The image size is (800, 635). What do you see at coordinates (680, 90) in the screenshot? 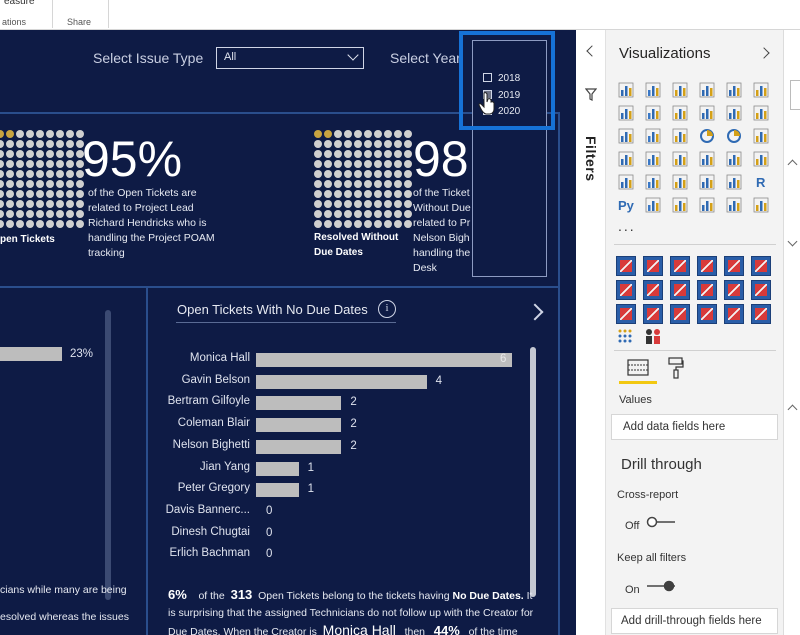
I see `clustered-bar-icon` at bounding box center [680, 90].